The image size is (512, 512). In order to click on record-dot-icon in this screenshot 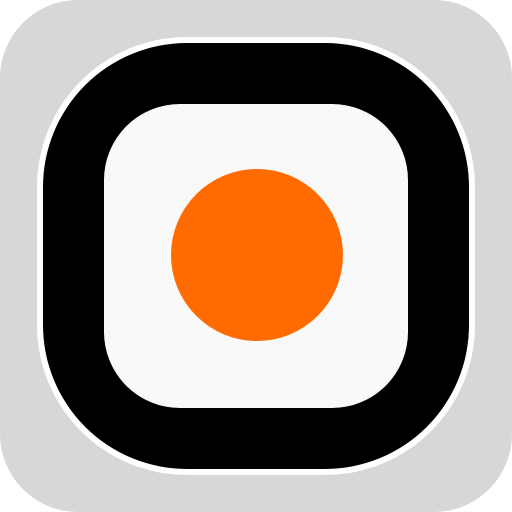, I will do `click(257, 255)`.